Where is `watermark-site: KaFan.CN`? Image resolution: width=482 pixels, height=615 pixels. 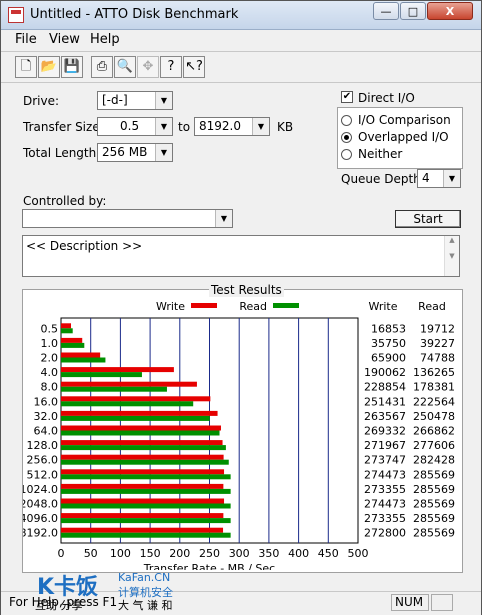 watermark-site: KaFan.CN is located at coordinates (144, 577).